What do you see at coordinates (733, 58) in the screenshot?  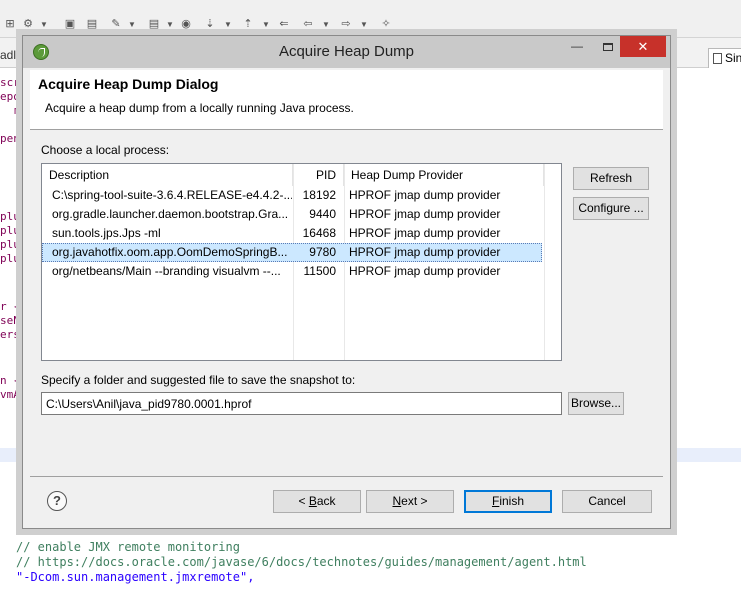 I see `editor-tab-label: Sin` at bounding box center [733, 58].